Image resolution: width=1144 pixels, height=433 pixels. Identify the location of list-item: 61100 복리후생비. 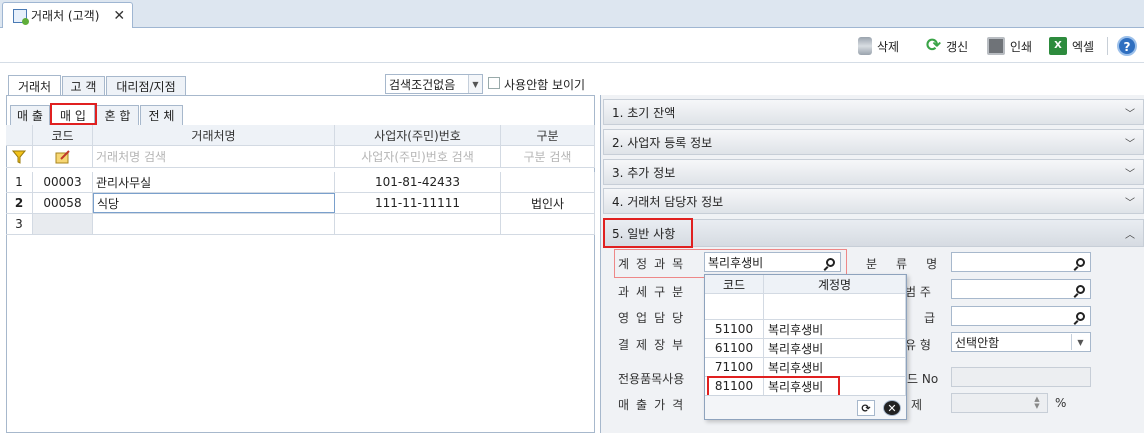
(805, 348).